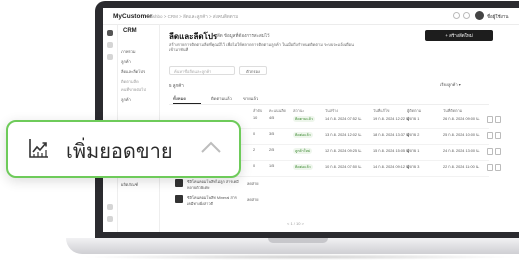 This screenshot has height=268, width=519. What do you see at coordinates (295, 223) in the screenshot?
I see `pagination: < 1 / 10 >` at bounding box center [295, 223].